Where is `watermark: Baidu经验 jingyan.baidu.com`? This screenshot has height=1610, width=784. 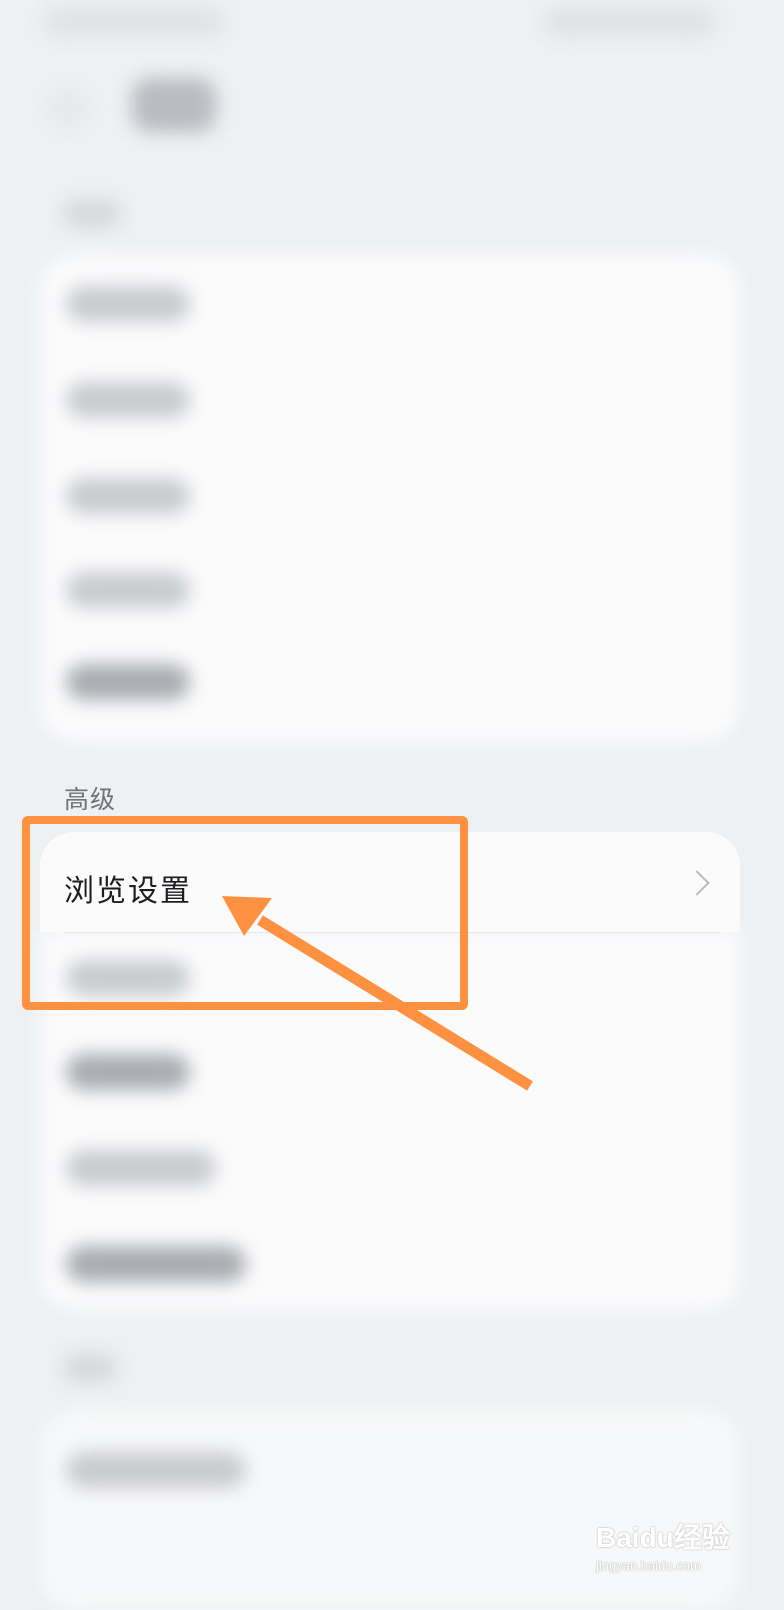
watermark: Baidu经验 jingyan.baidu.com is located at coordinates (671, 1547).